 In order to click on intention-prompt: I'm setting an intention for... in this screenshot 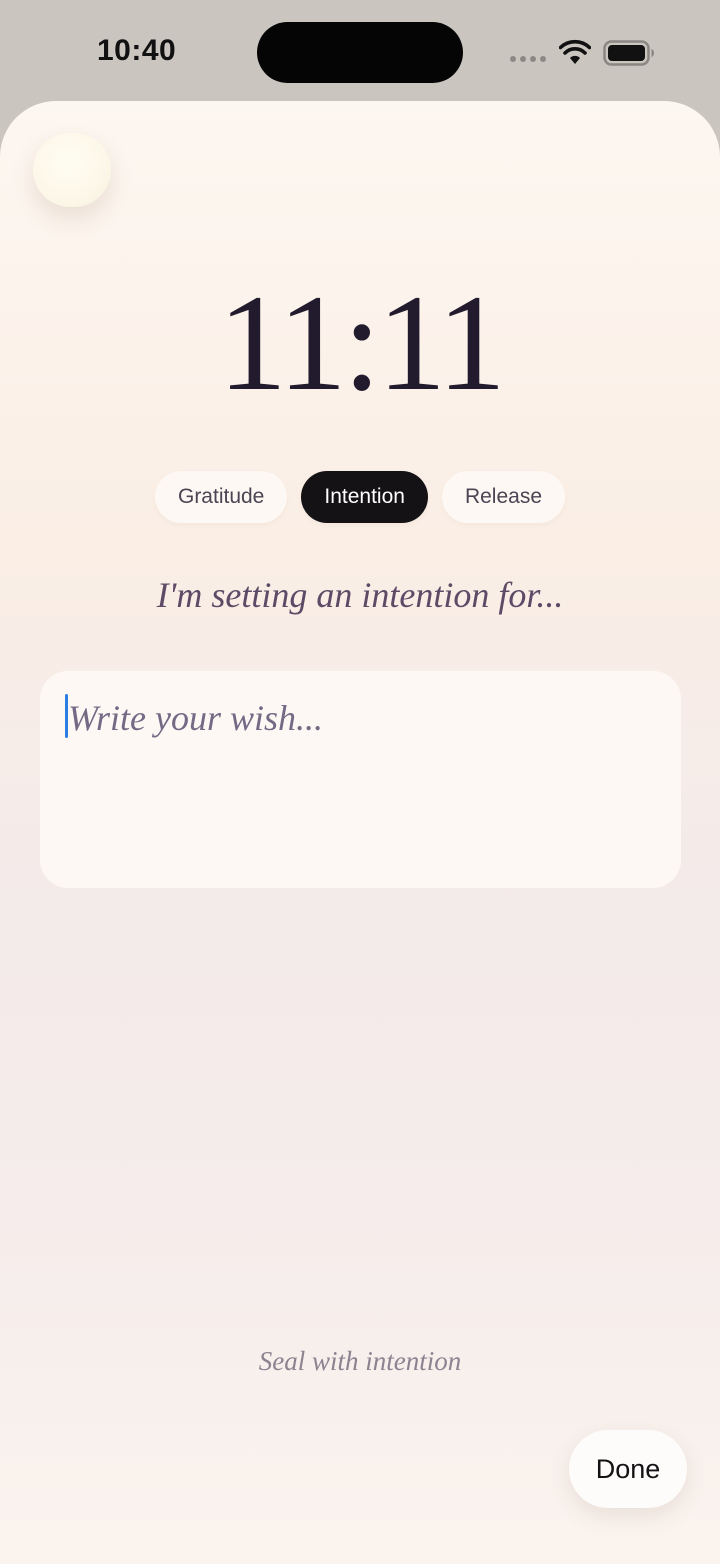, I will do `click(360, 595)`.